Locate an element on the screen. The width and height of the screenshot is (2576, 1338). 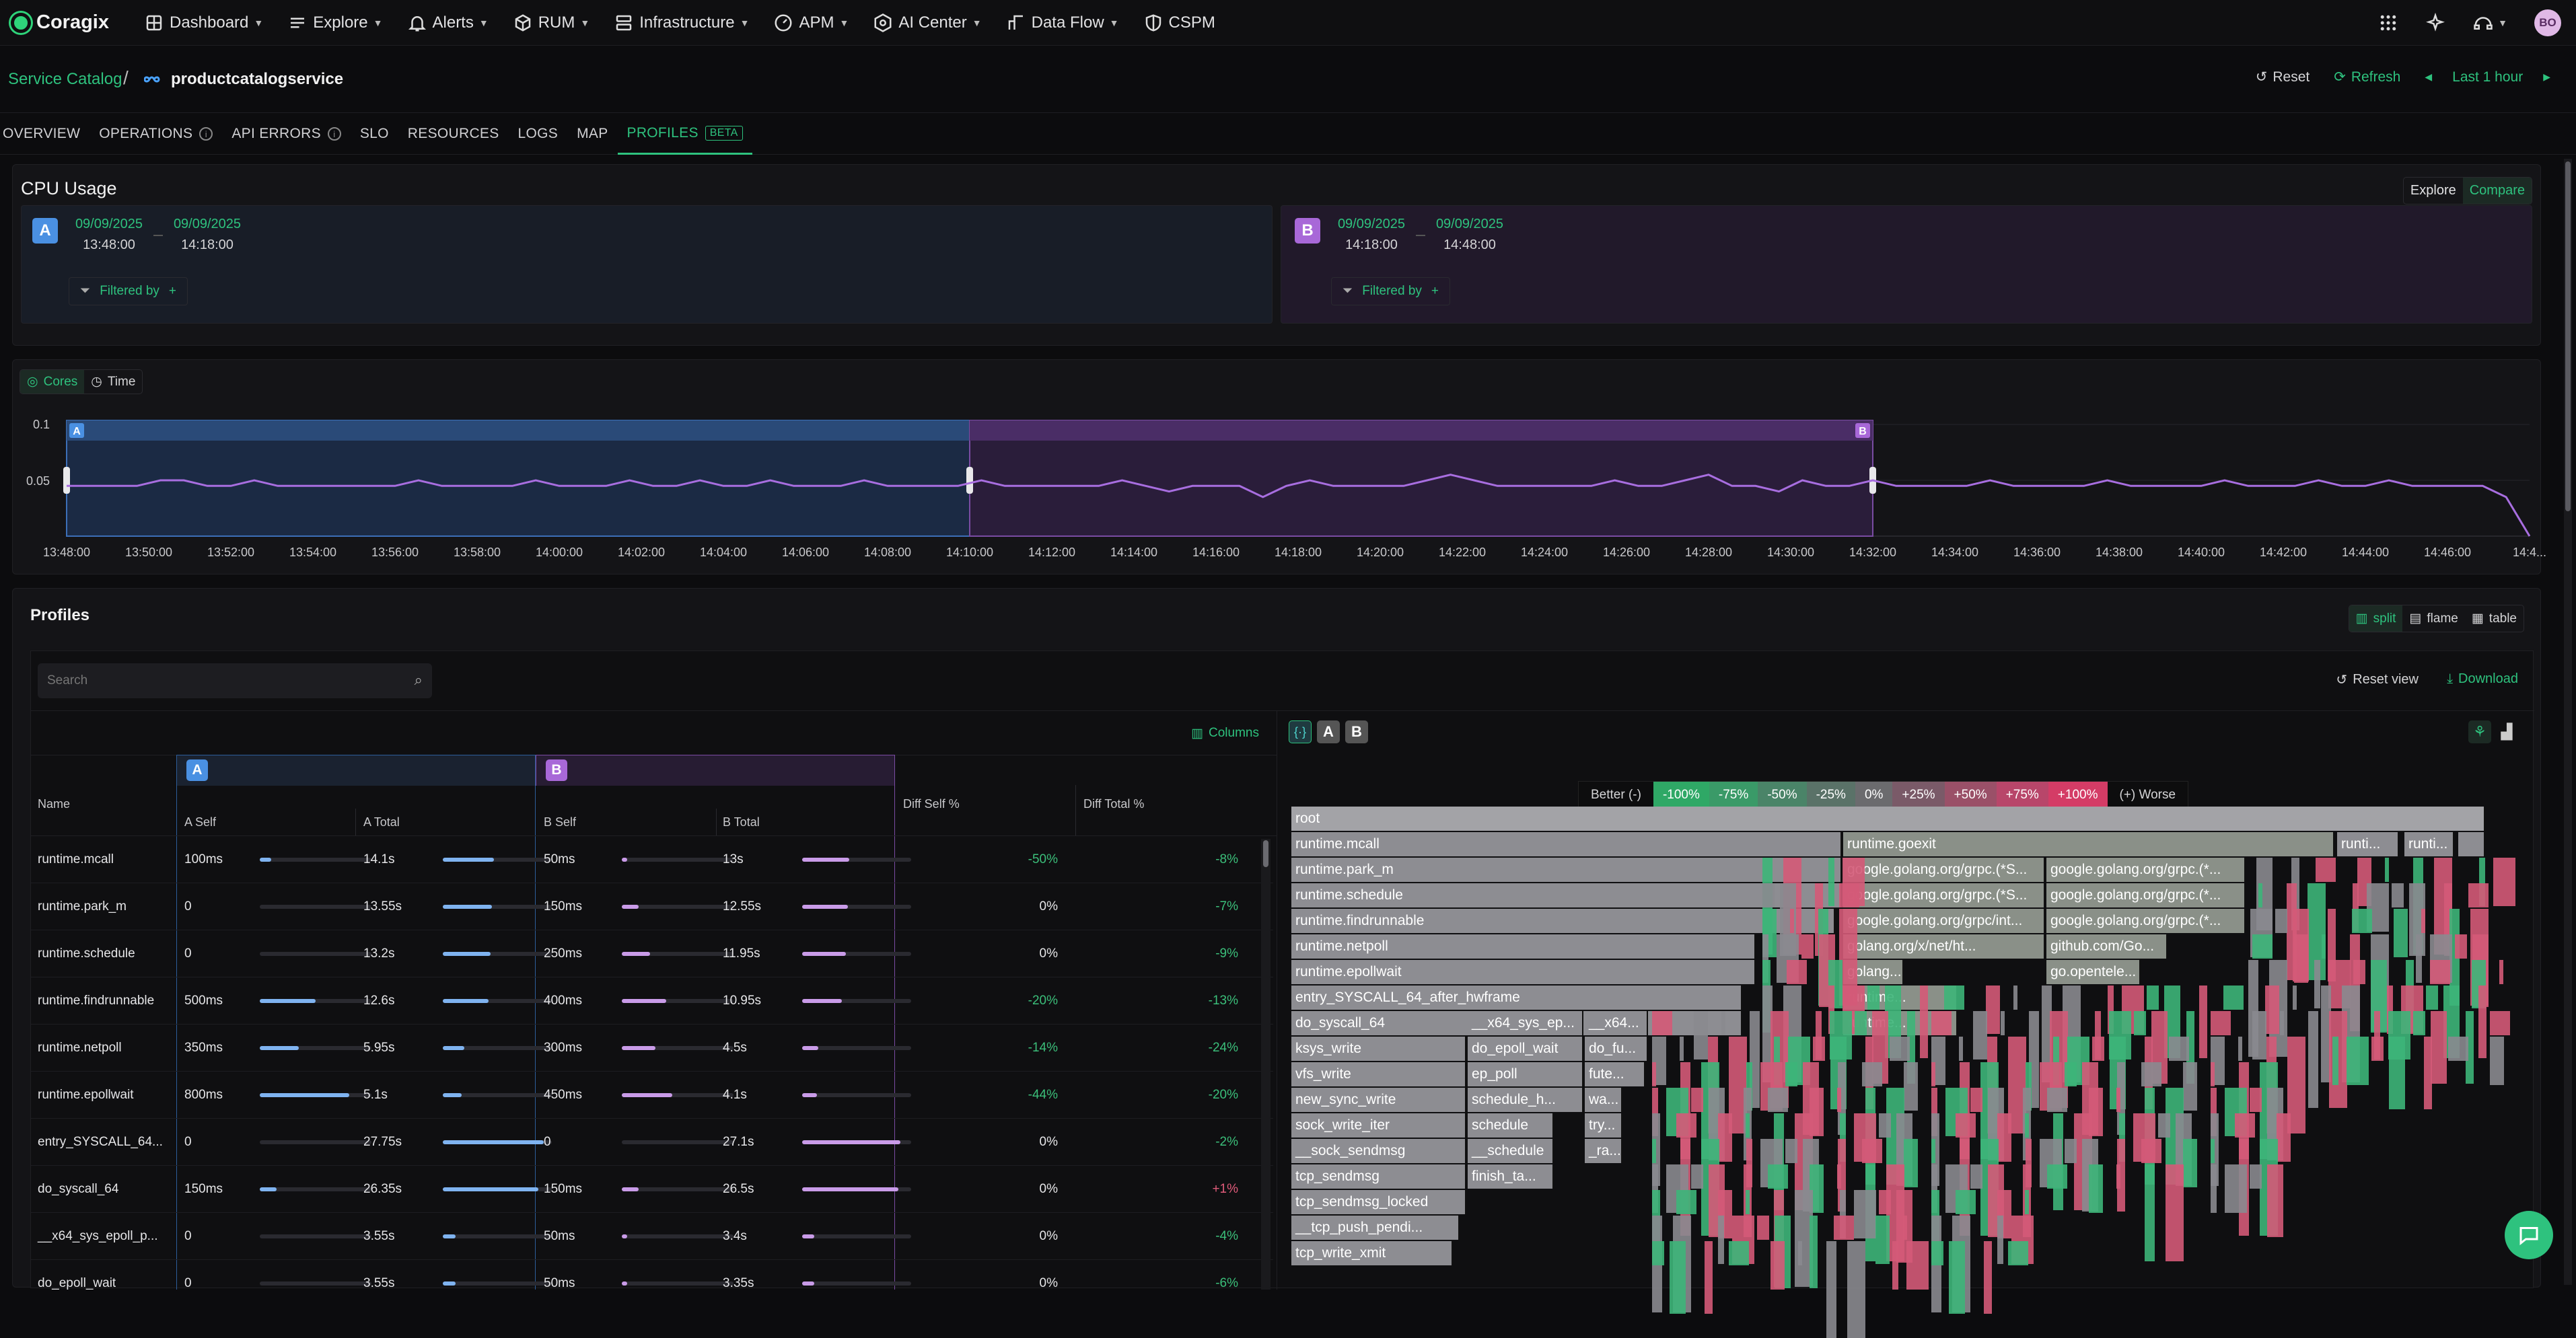
tab-operations: OPERATIONS i is located at coordinates (156, 134).